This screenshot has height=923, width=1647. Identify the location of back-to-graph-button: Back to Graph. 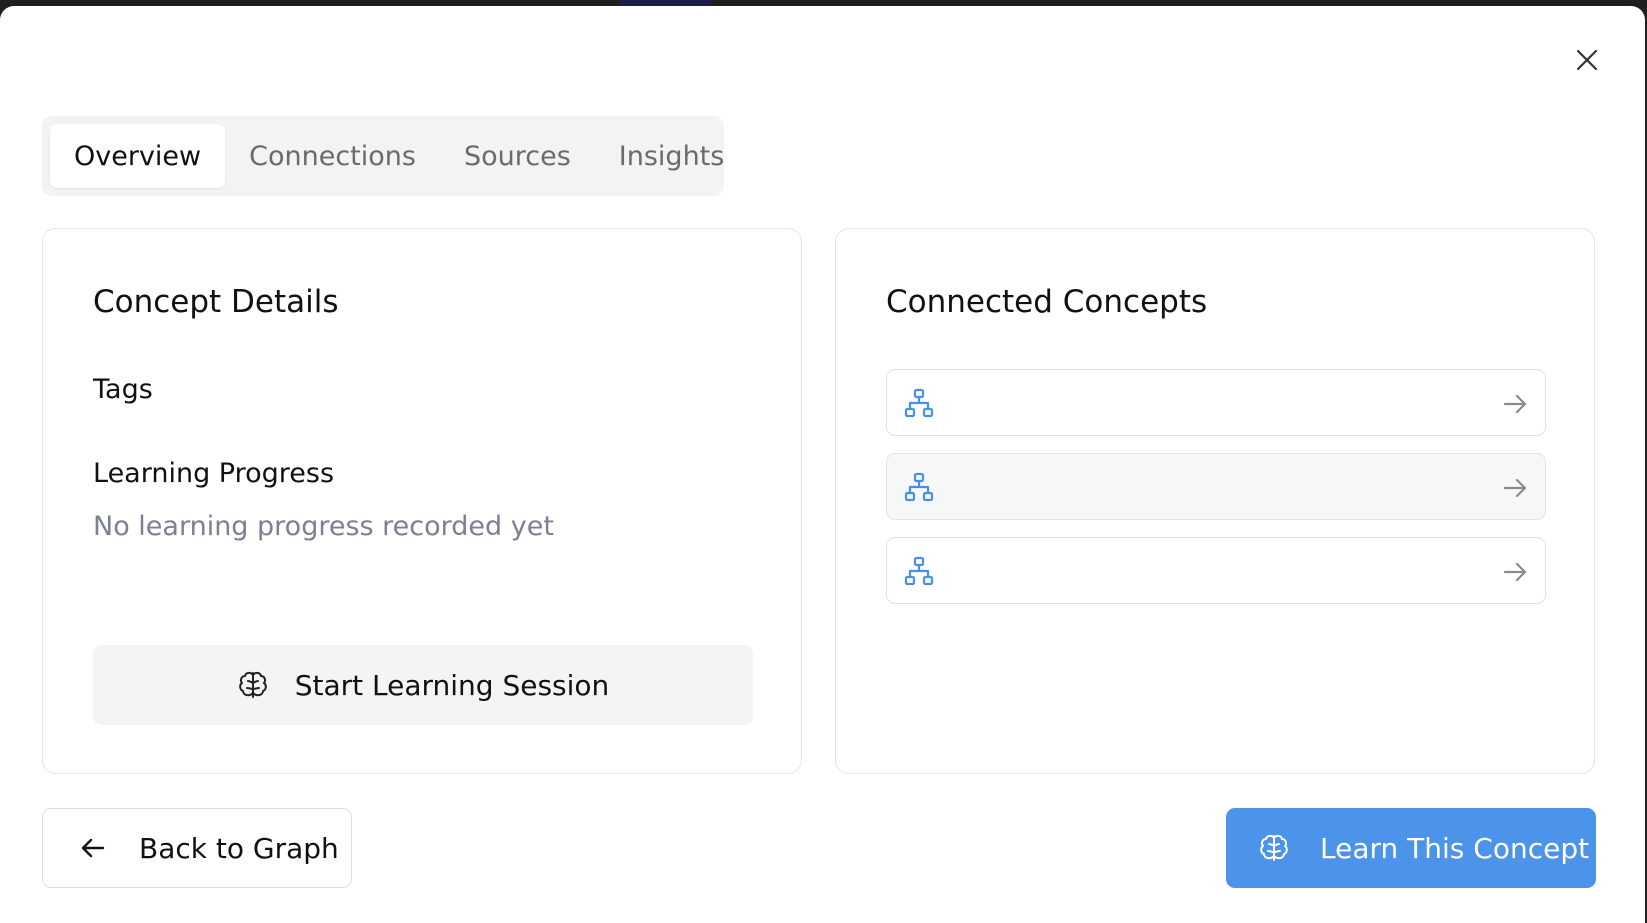
(197, 848).